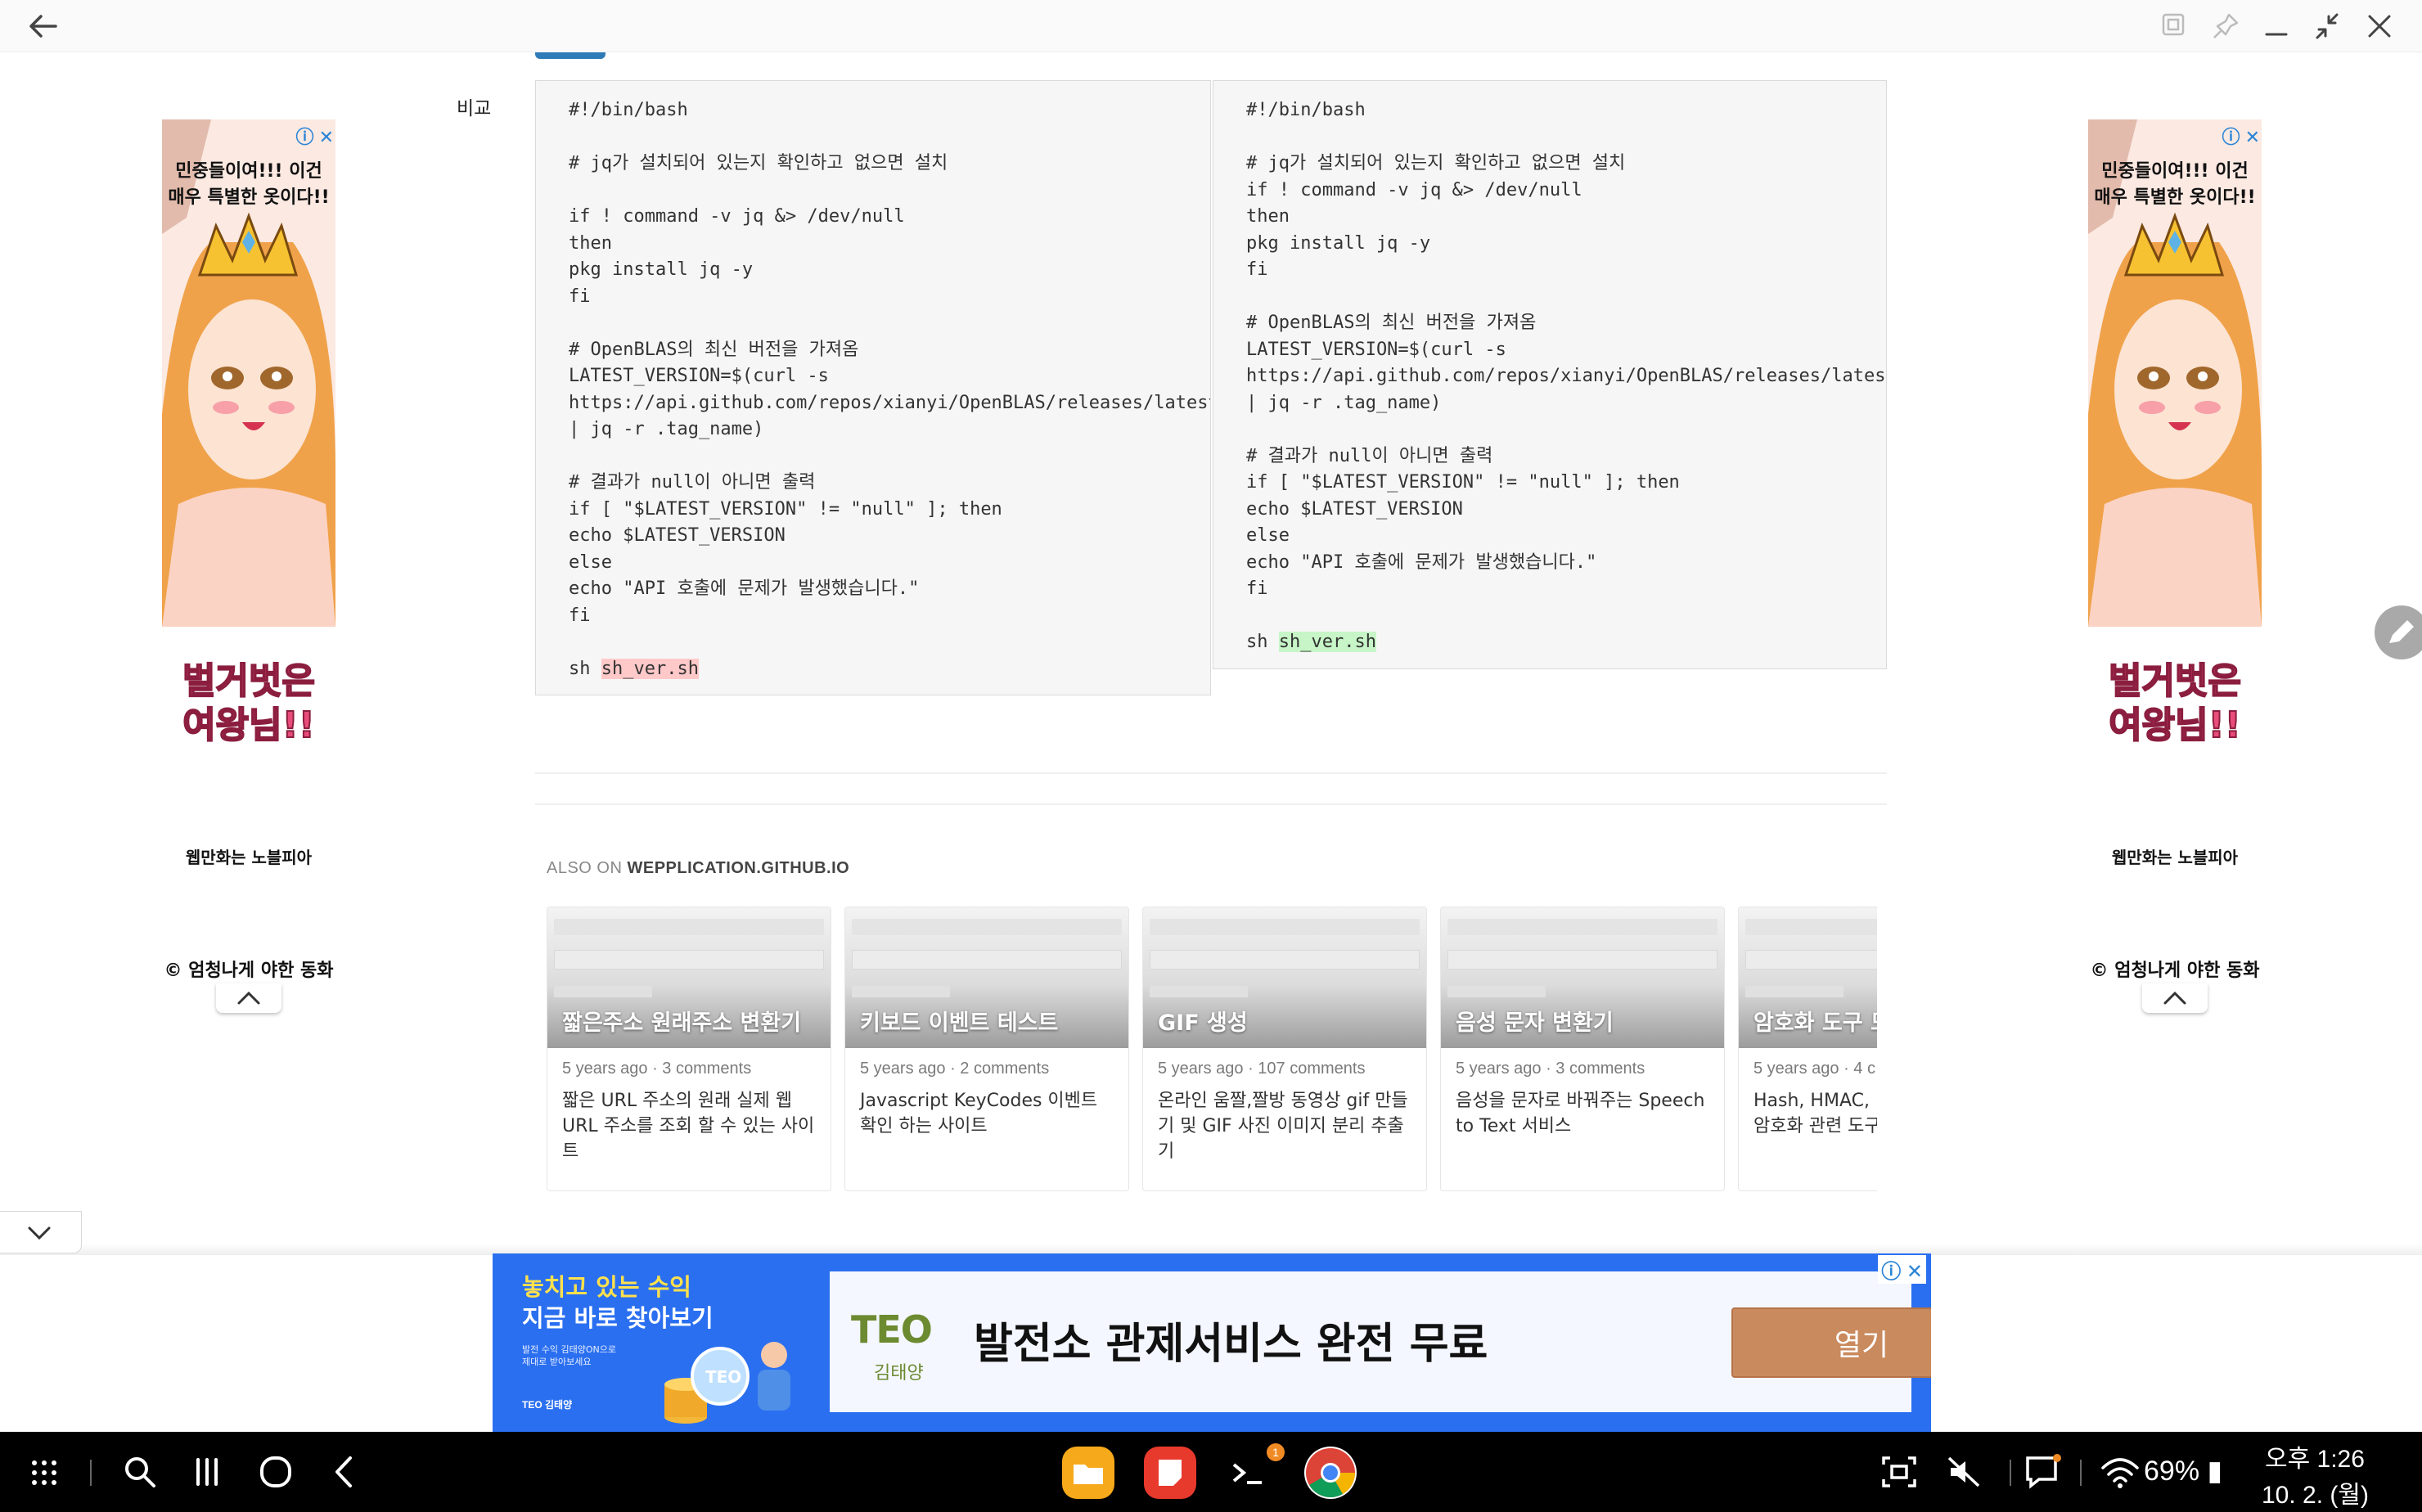 The height and width of the screenshot is (1512, 2422). I want to click on card-thumbnail: 암호화 도구 모, so click(1808, 978).